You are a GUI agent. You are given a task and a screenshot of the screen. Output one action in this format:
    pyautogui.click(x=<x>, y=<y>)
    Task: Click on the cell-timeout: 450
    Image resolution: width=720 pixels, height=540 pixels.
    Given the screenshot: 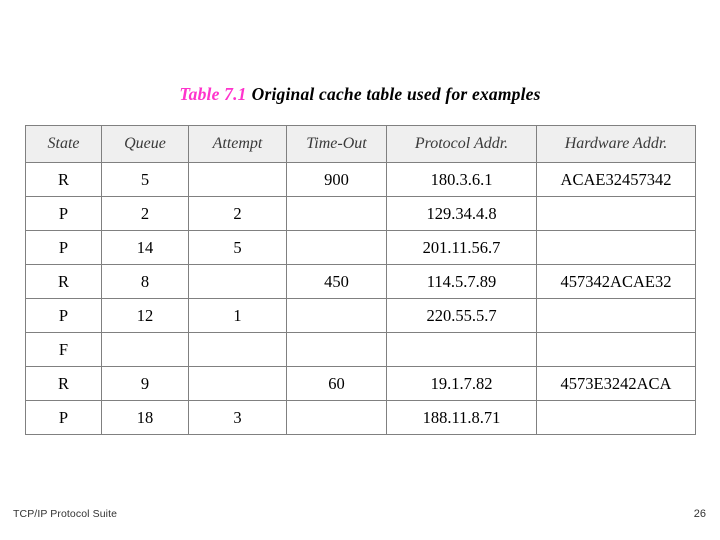 What is the action you would take?
    pyautogui.click(x=336, y=281)
    